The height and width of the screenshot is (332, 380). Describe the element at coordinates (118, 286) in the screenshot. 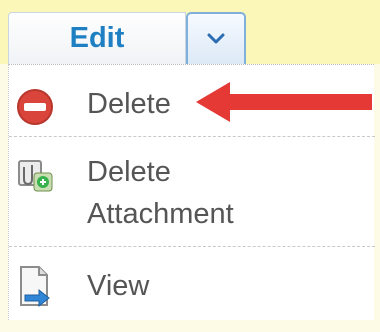

I see `menu-item-label: View` at that location.